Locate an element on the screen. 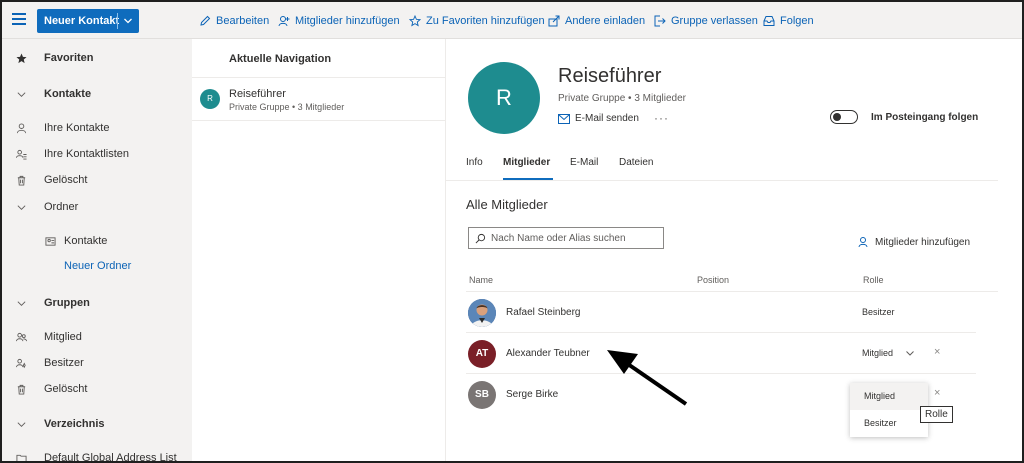  nav-contact-lists: Ihre Kontaktlisten is located at coordinates (97, 154).